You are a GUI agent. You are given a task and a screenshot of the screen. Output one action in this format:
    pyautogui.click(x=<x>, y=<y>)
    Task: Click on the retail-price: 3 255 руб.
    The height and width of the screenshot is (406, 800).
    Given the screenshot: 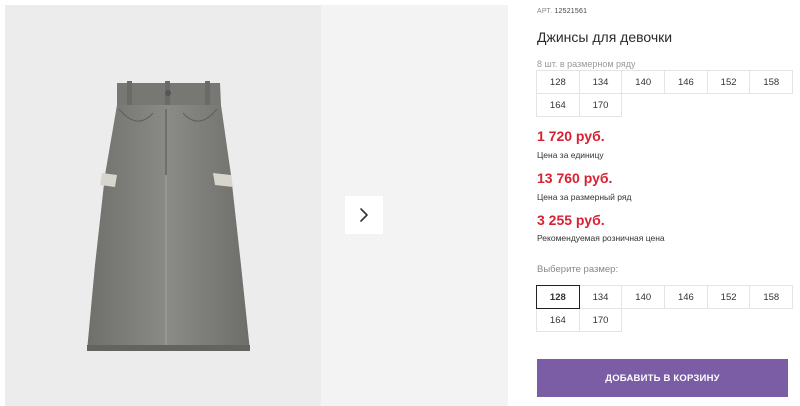 What is the action you would take?
    pyautogui.click(x=571, y=220)
    